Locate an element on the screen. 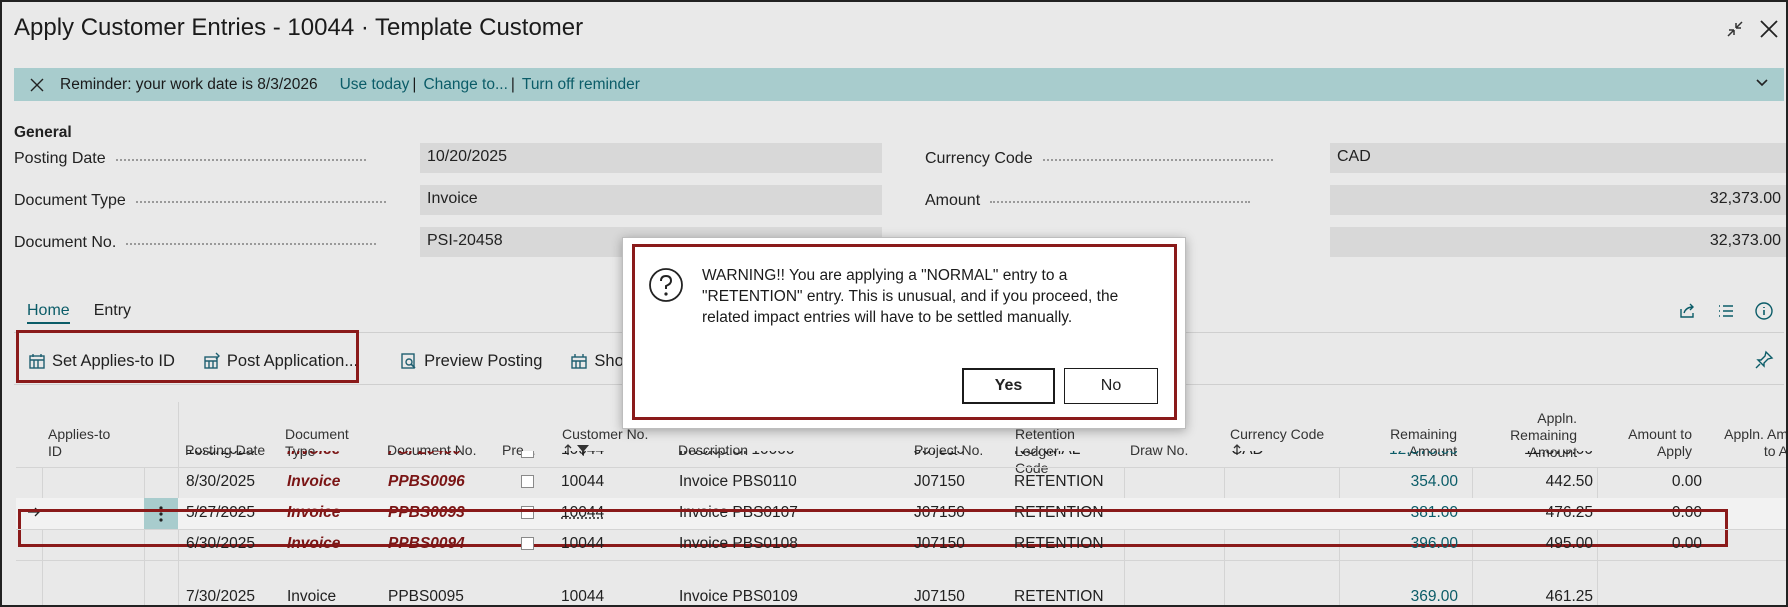  actions-highlight is located at coordinates (187, 356).